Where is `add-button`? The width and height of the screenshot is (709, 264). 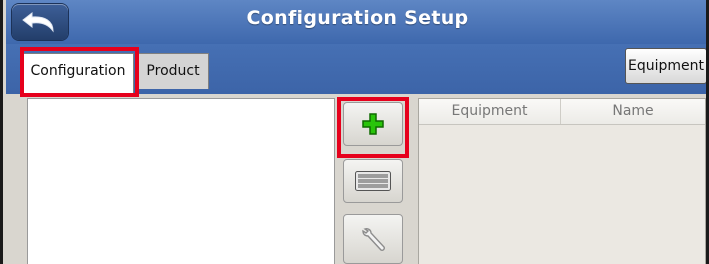 add-button is located at coordinates (373, 124).